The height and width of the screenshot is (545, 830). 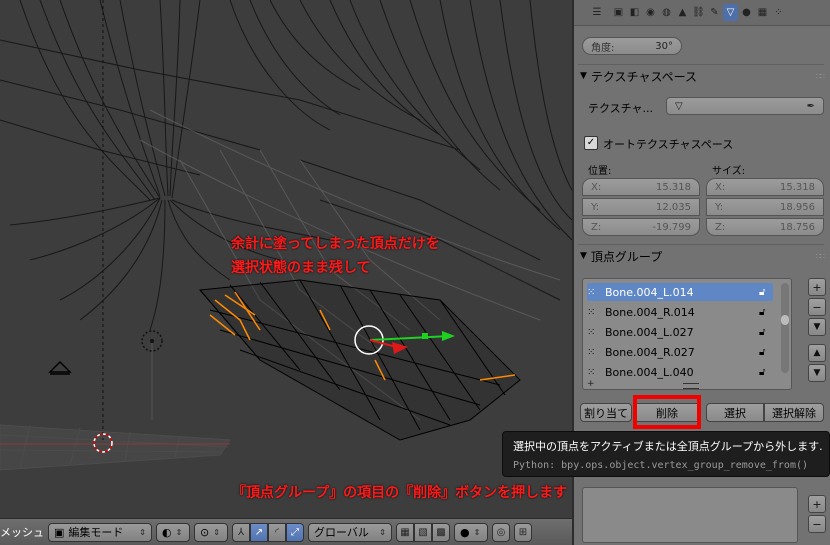 I want to click on location-y-label: Y:, so click(x=595, y=207).